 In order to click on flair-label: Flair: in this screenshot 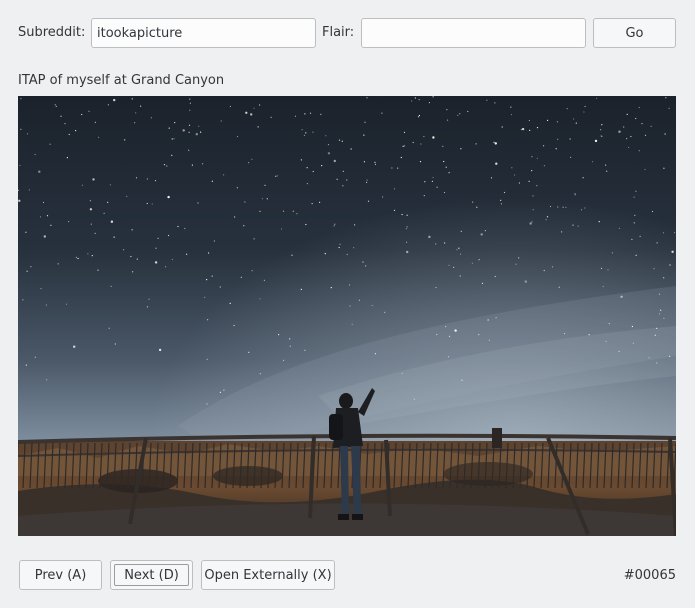, I will do `click(338, 32)`.